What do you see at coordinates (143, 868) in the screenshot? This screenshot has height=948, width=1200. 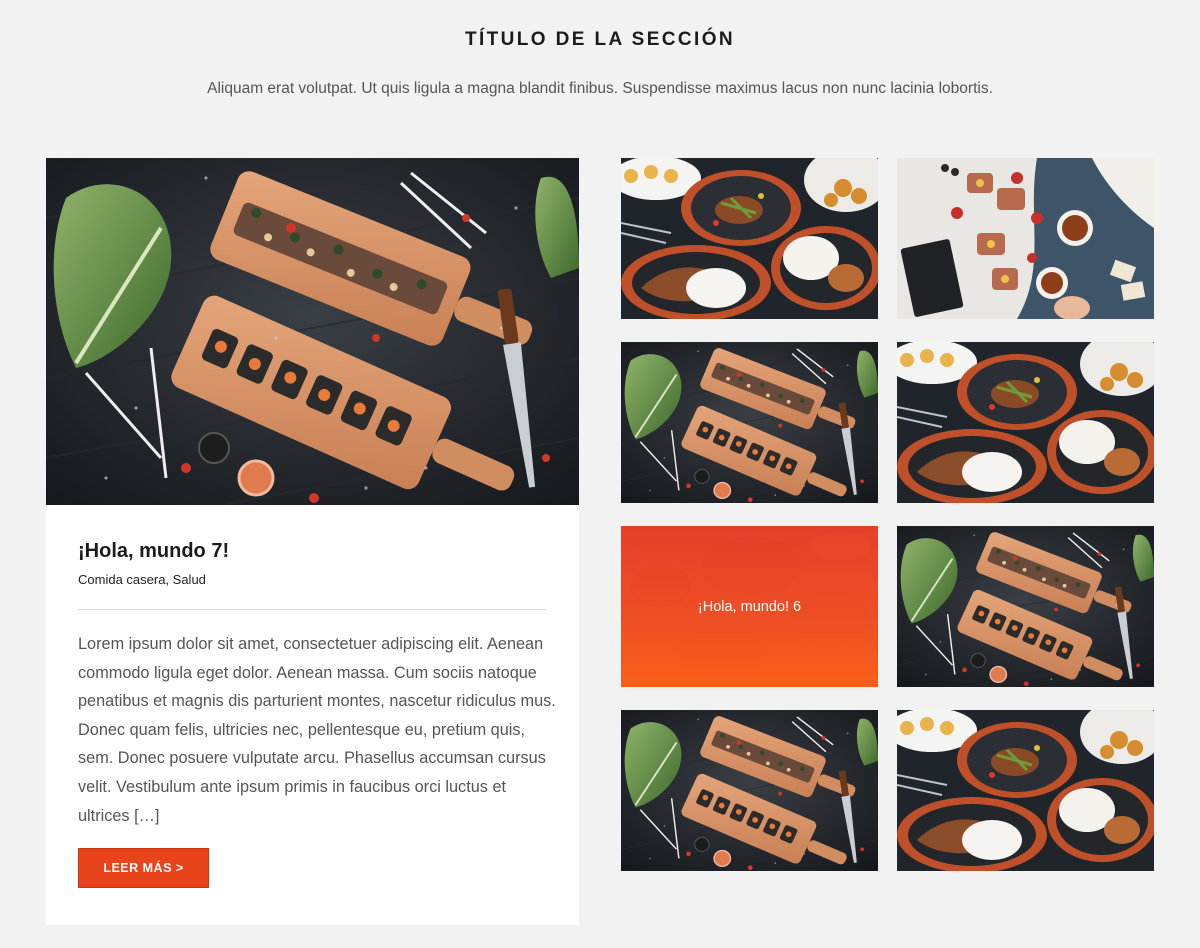 I see `read-more-button: LEER MÁS >` at bounding box center [143, 868].